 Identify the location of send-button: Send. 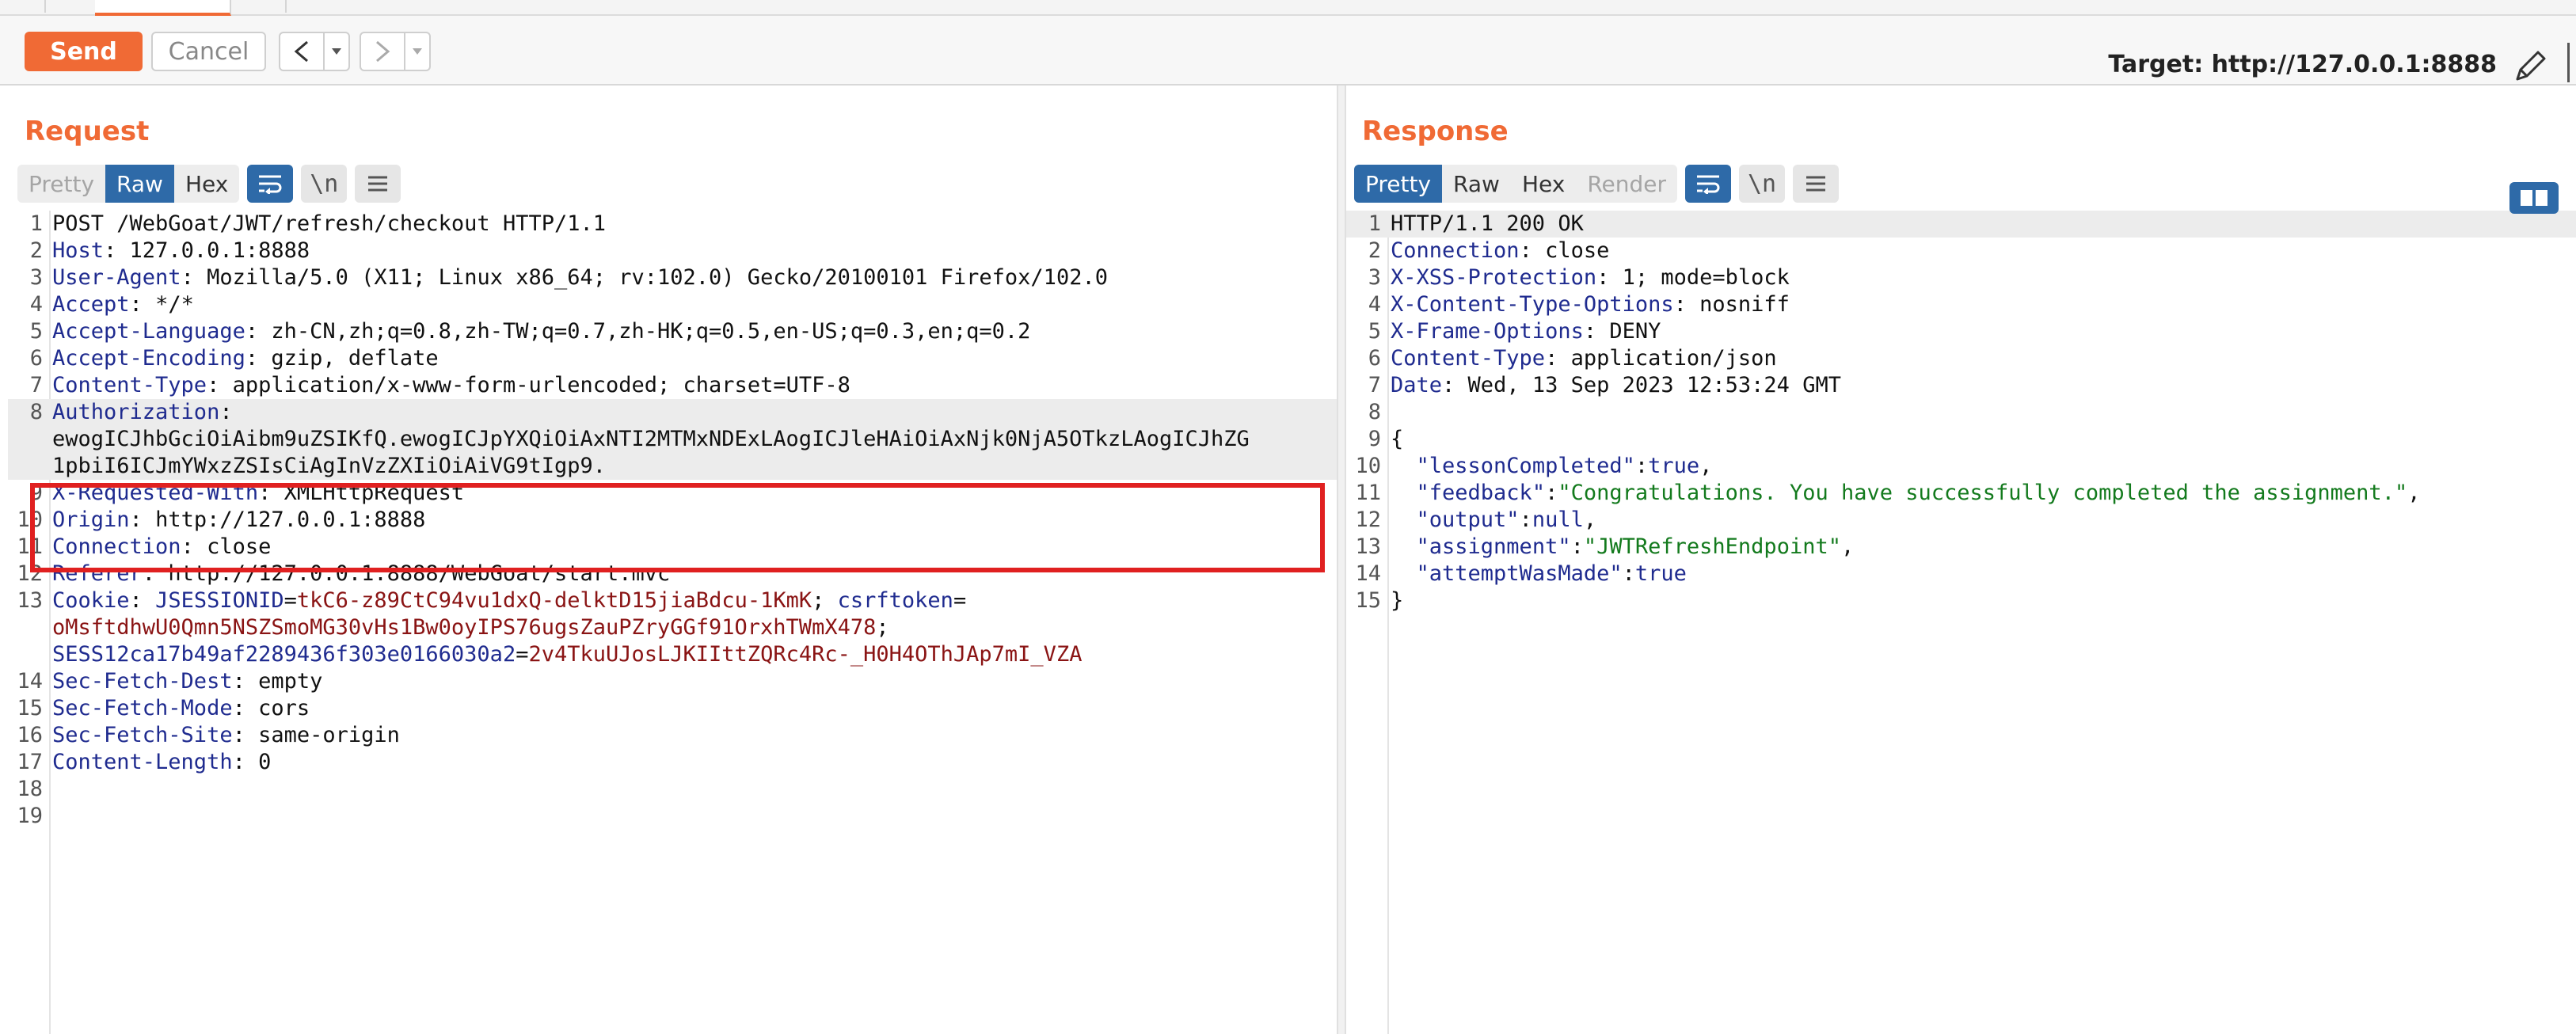
(84, 51).